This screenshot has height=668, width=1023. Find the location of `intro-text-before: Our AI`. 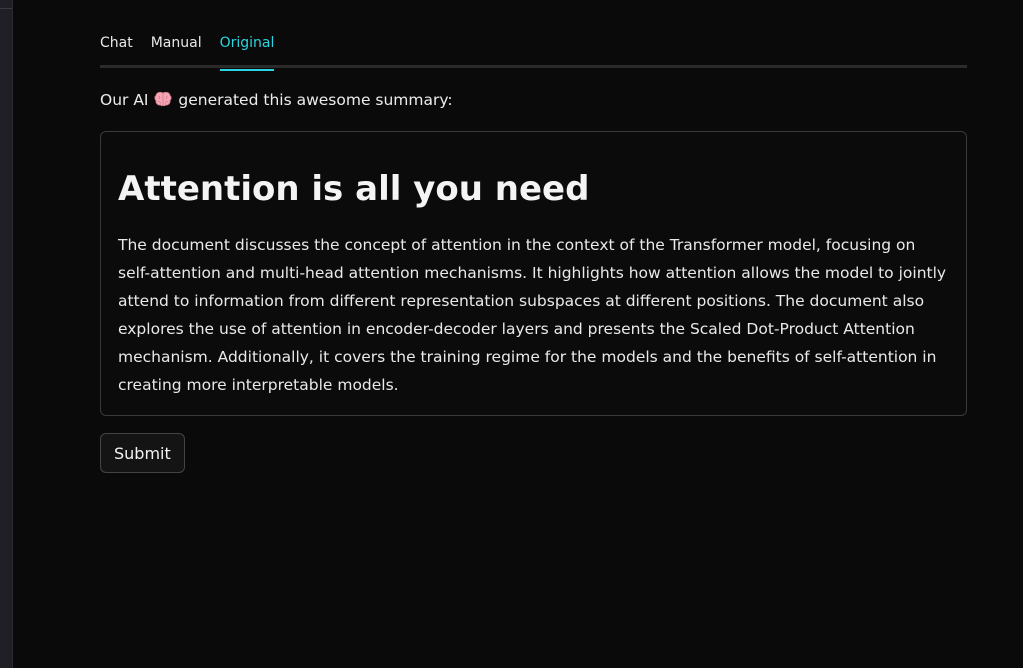

intro-text-before: Our AI is located at coordinates (124, 100).